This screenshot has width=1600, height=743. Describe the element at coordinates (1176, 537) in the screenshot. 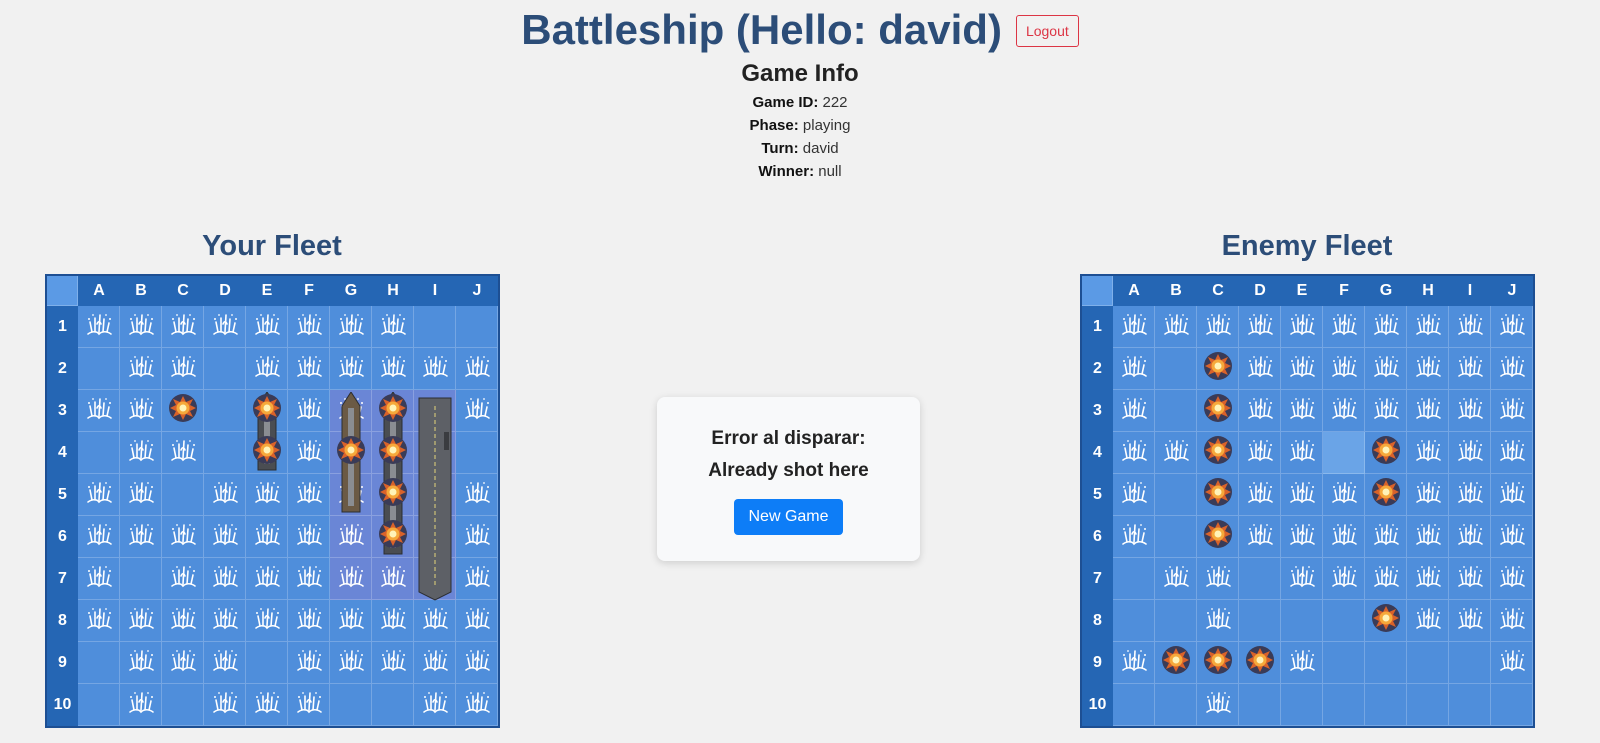

I see `enemy-cell-B6` at that location.